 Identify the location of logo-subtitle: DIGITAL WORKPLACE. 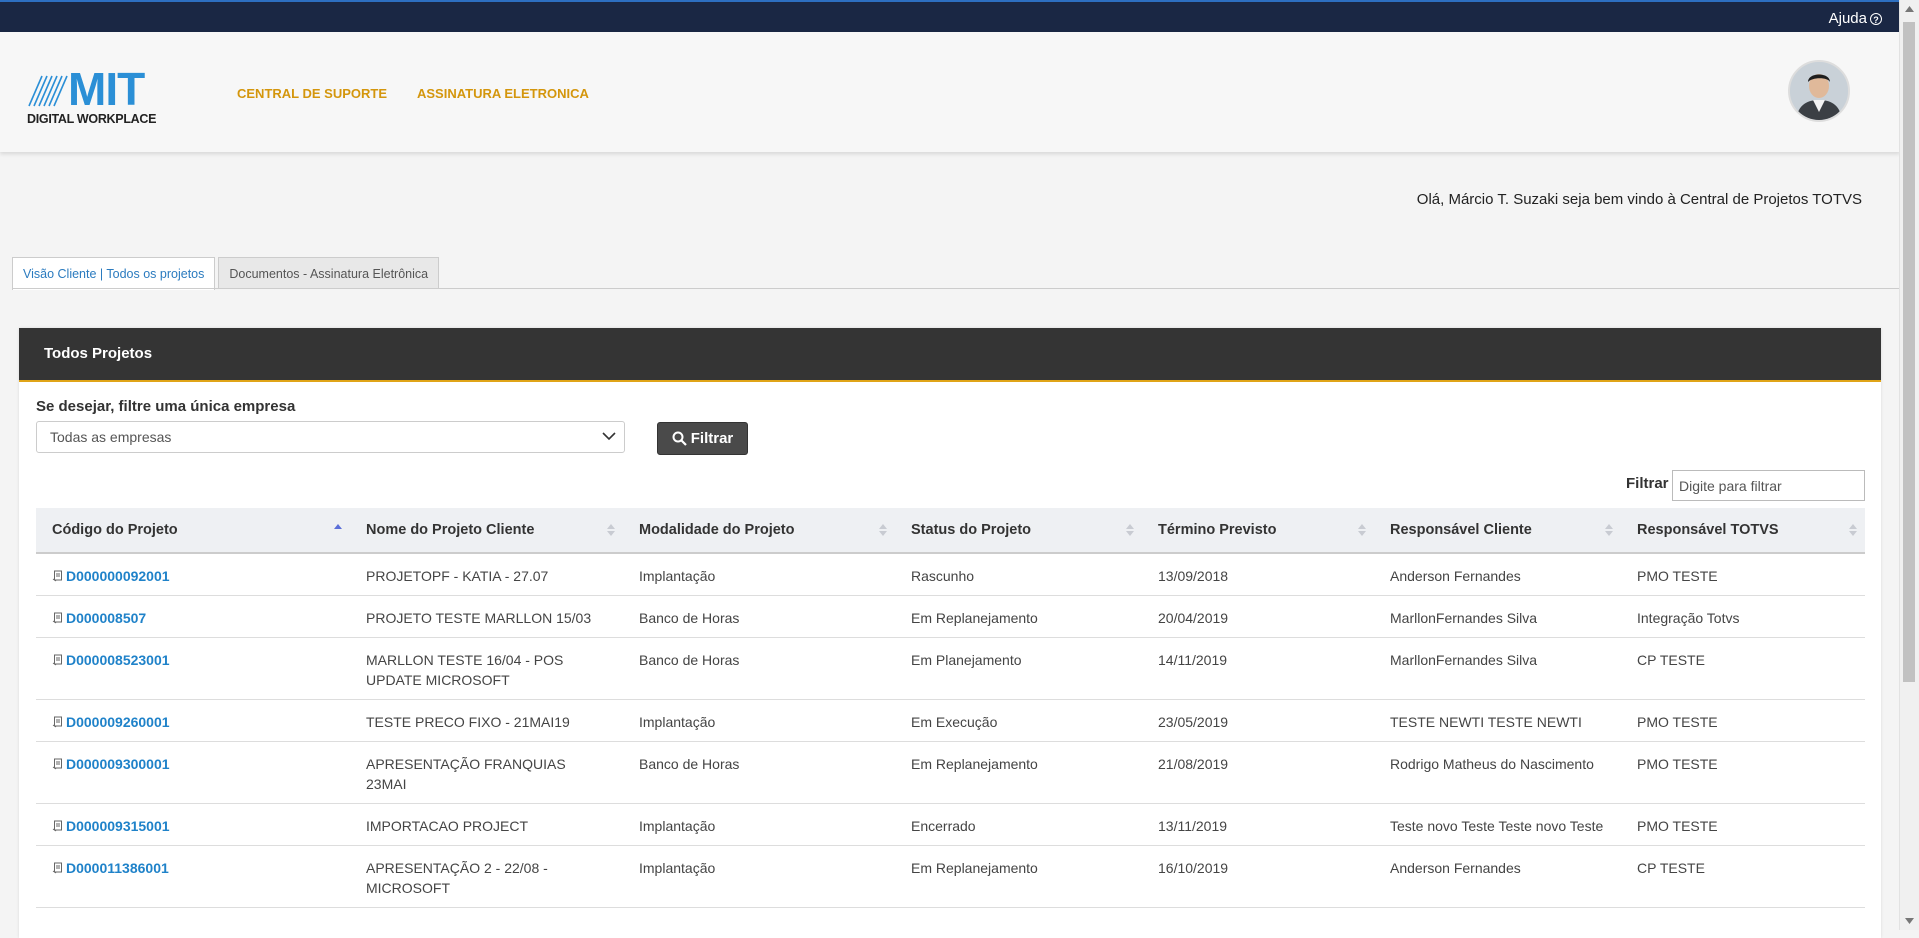
(92, 119).